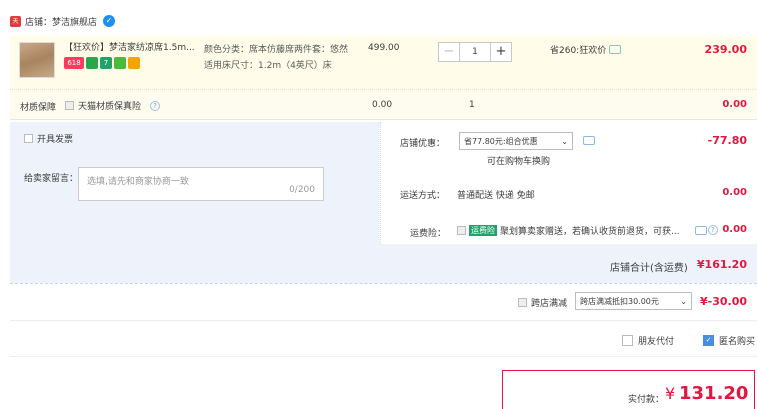  What do you see at coordinates (109, 21) in the screenshot?
I see `wangwang-chat-icon: ✓` at bounding box center [109, 21].